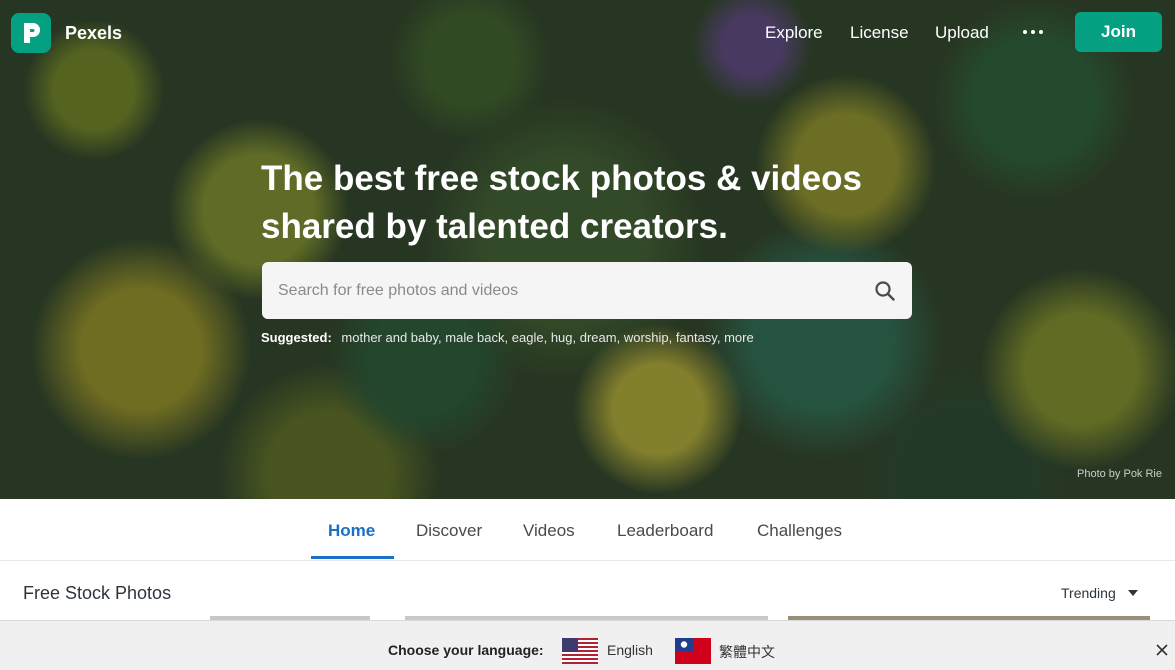 The height and width of the screenshot is (670, 1175). Describe the element at coordinates (31, 33) in the screenshot. I see `pexels-logo-icon` at that location.